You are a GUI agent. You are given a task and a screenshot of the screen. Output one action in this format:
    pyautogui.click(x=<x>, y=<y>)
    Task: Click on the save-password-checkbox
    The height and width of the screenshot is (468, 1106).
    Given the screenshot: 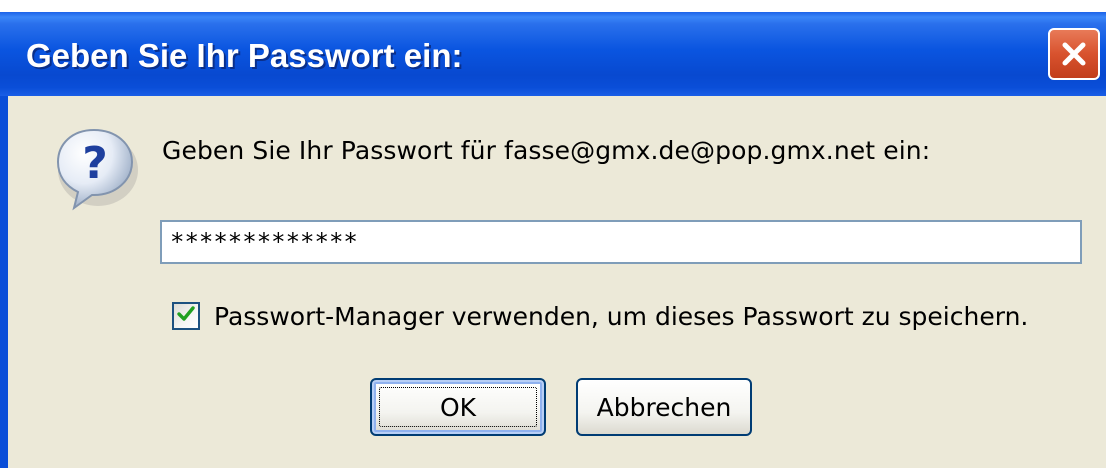 What is the action you would take?
    pyautogui.click(x=186, y=316)
    